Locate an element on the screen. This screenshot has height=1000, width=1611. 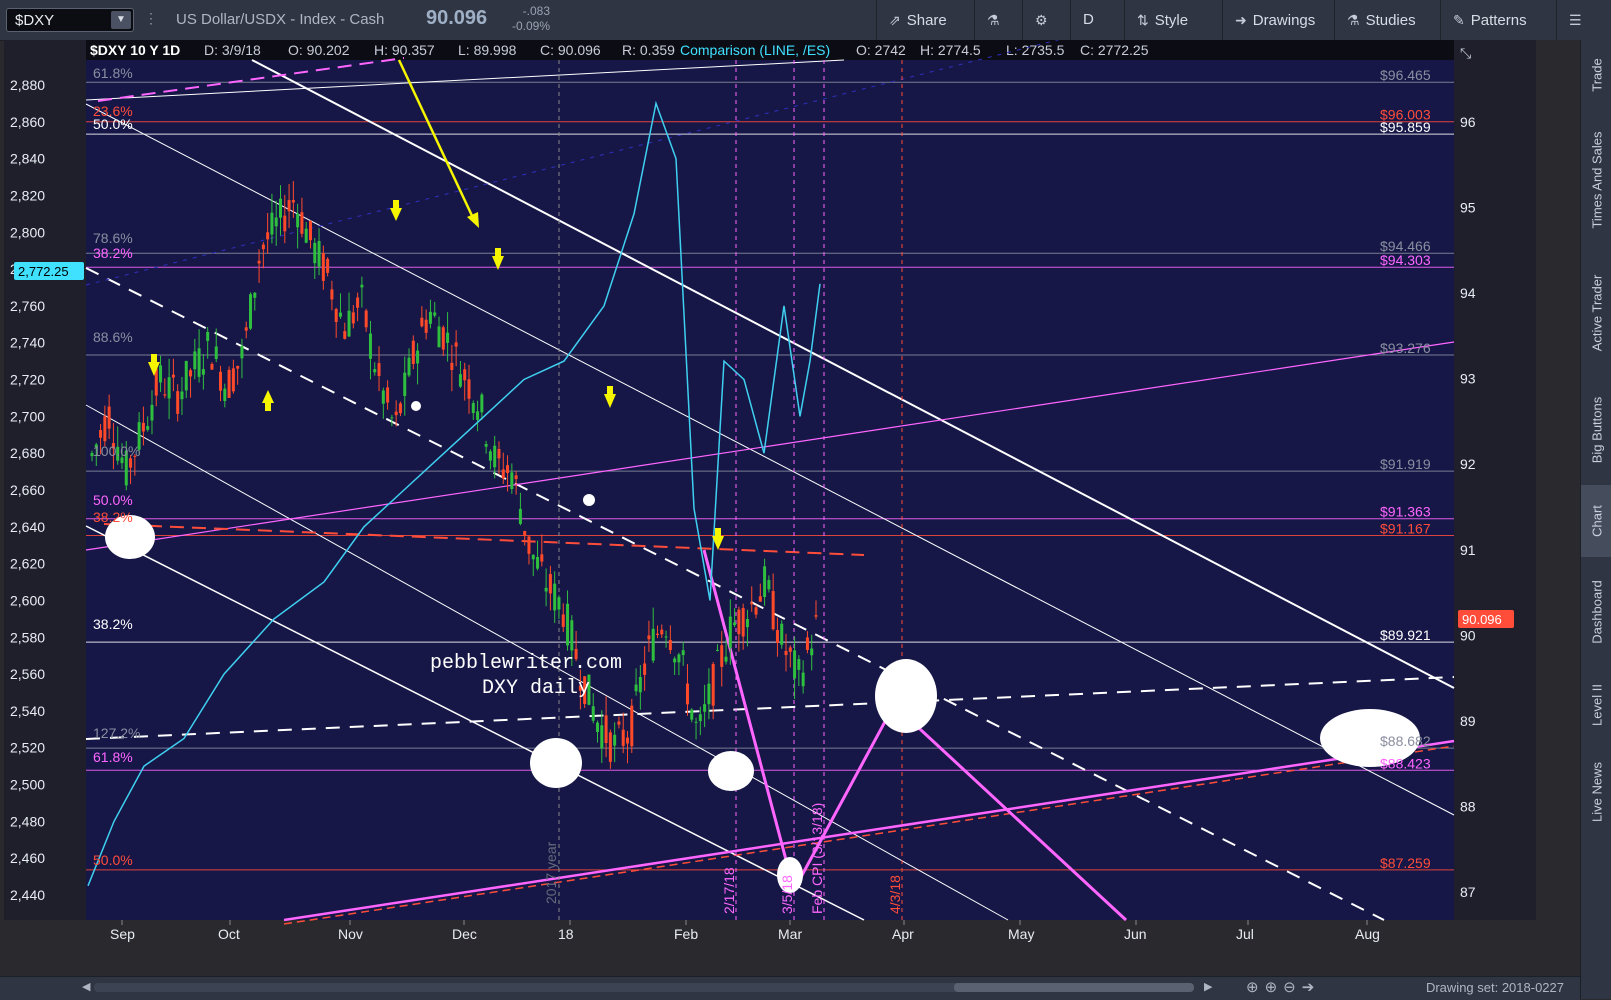
left-tick-label: 2,880 is located at coordinates (27, 85).